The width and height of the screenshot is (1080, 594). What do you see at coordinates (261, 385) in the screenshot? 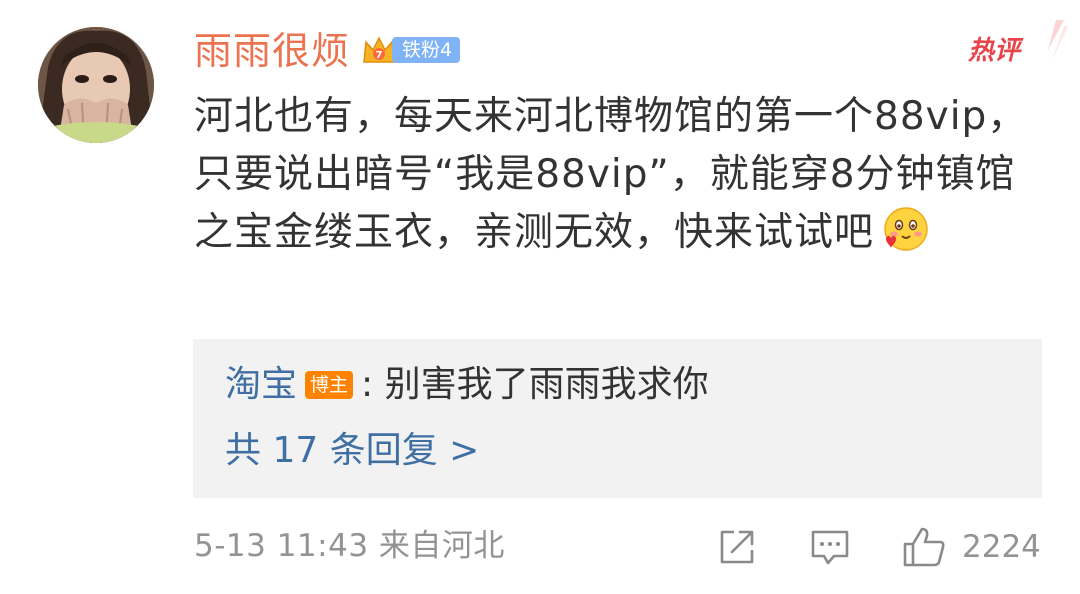
I see `reply-author: 淘宝` at bounding box center [261, 385].